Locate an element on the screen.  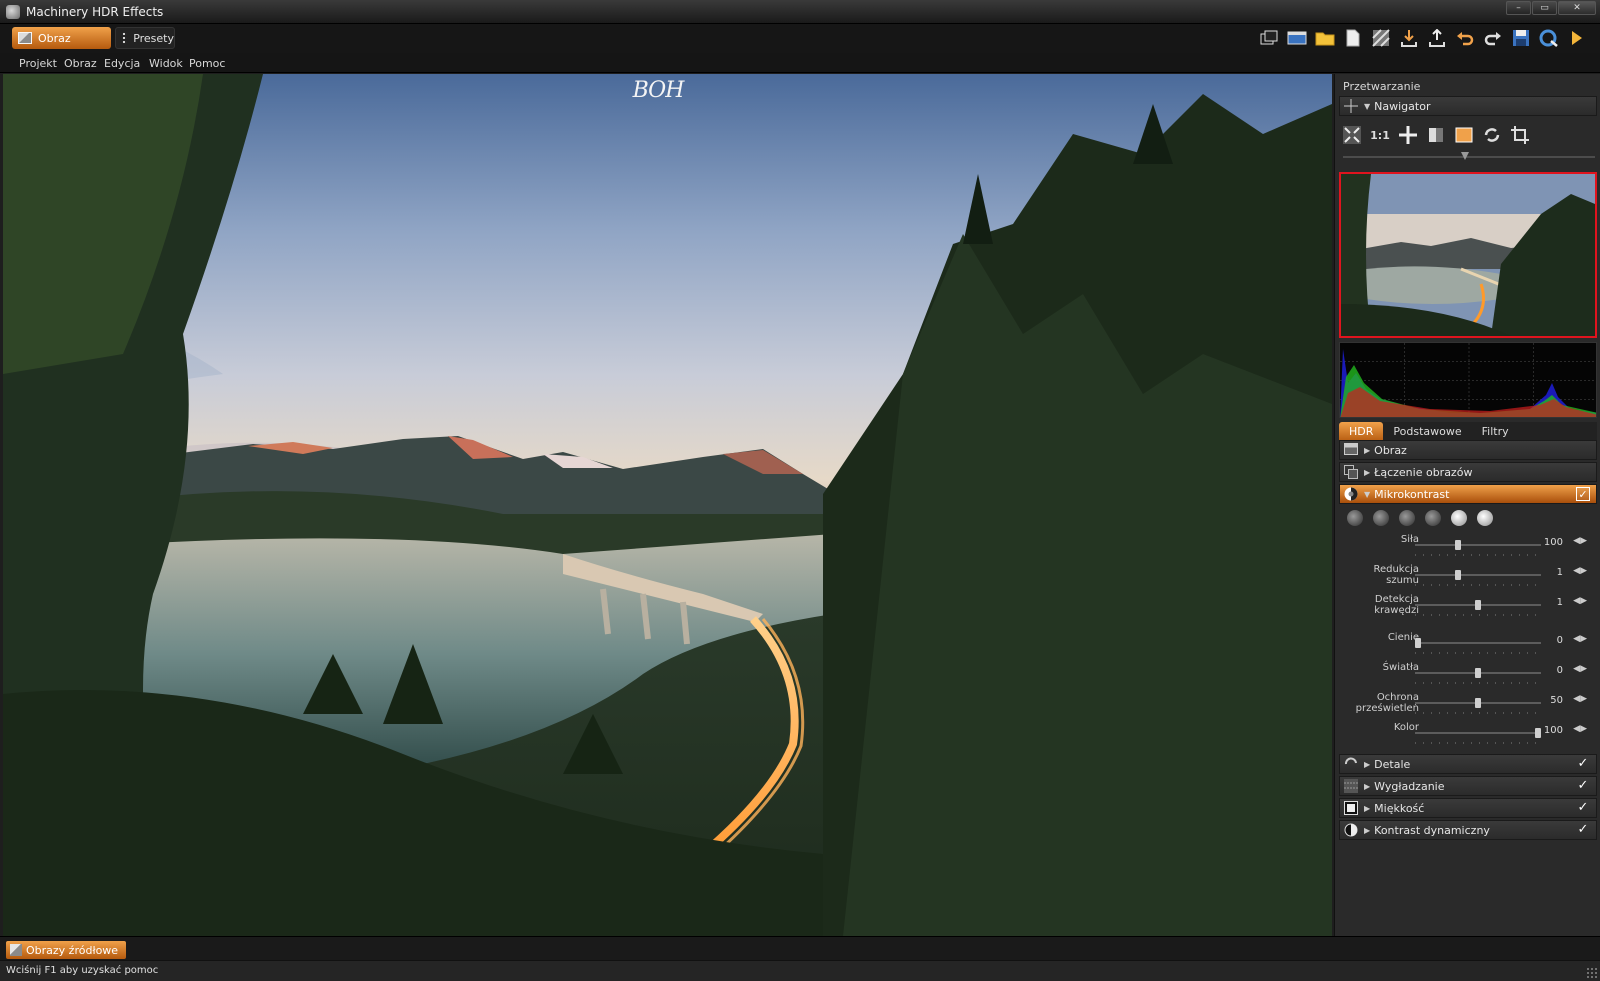
watermark-logo: BOH is located at coordinates (658, 90).